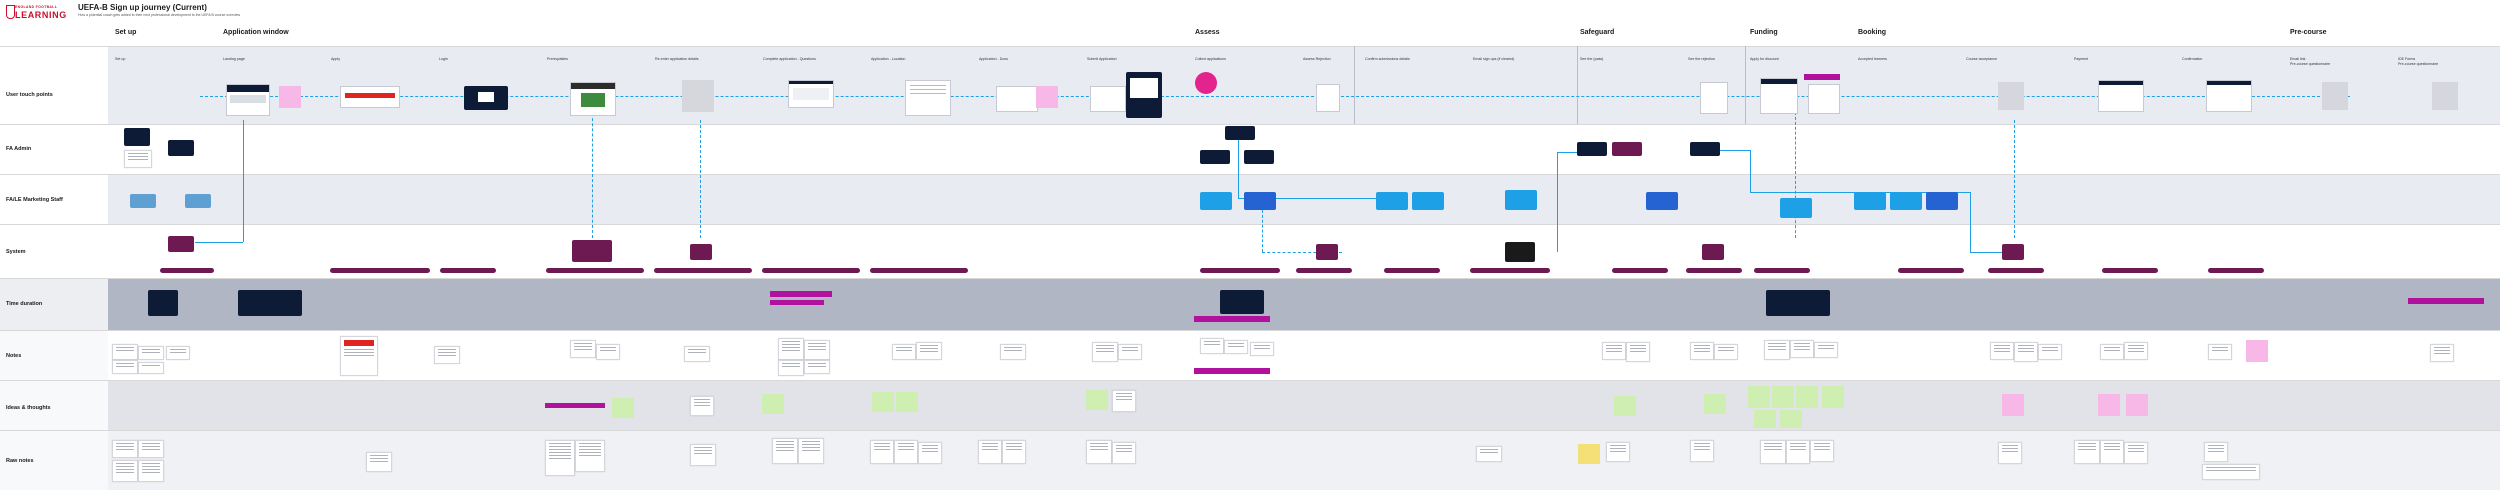  Describe the element at coordinates (20, 461) in the screenshot. I see `row-label-raw-notes: Raw notes` at that location.